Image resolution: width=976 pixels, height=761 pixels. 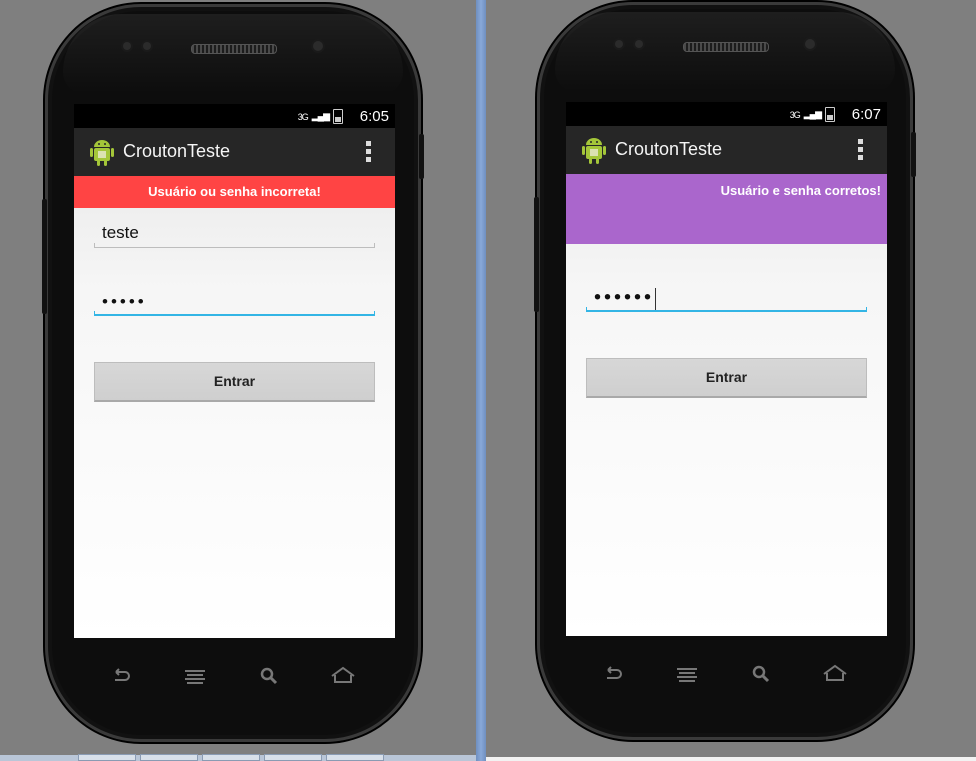 What do you see at coordinates (374, 116) in the screenshot?
I see `clock: 6:05` at bounding box center [374, 116].